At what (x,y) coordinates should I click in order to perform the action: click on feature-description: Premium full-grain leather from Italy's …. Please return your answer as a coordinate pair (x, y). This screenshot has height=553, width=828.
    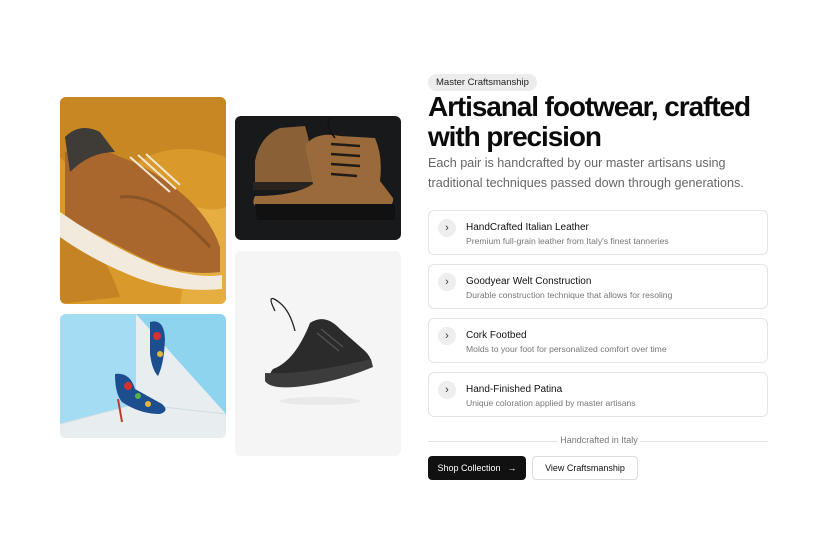
    Looking at the image, I should click on (567, 241).